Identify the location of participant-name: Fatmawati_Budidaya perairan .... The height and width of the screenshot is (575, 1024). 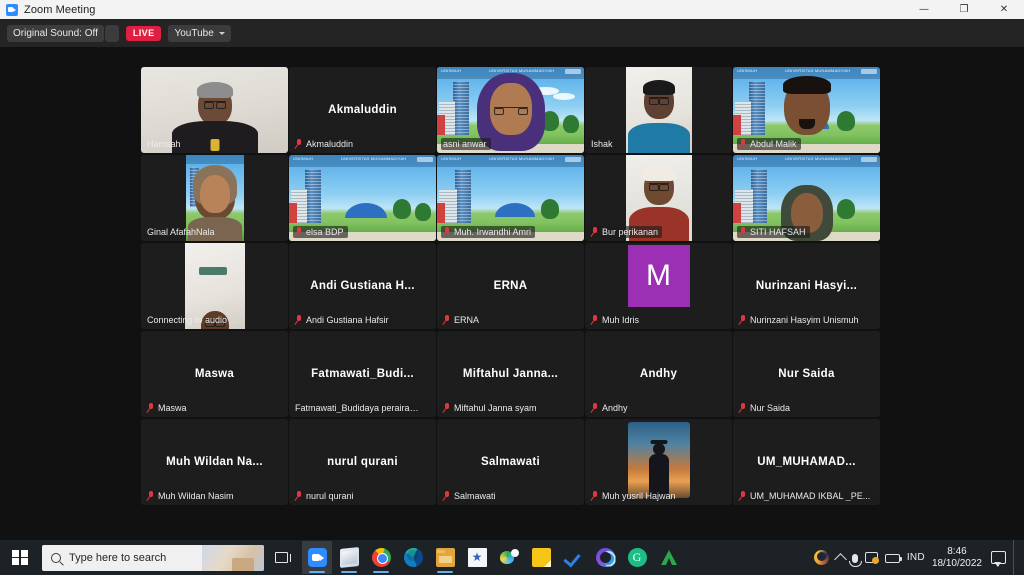
(359, 408).